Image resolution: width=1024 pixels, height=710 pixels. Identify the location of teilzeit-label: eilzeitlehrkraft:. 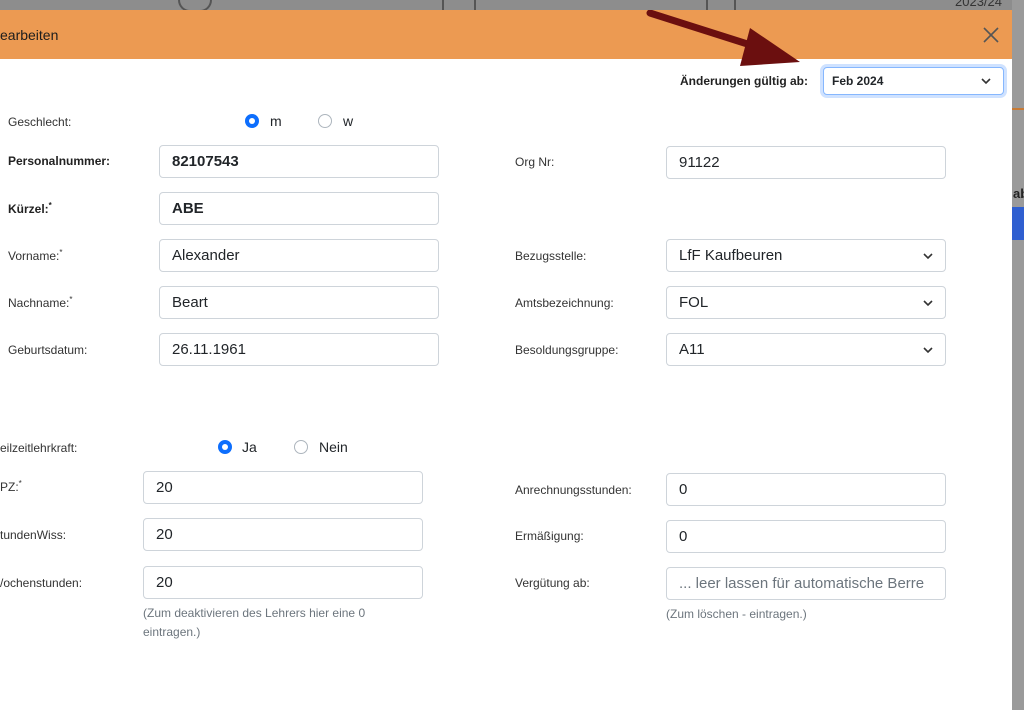
(39, 448).